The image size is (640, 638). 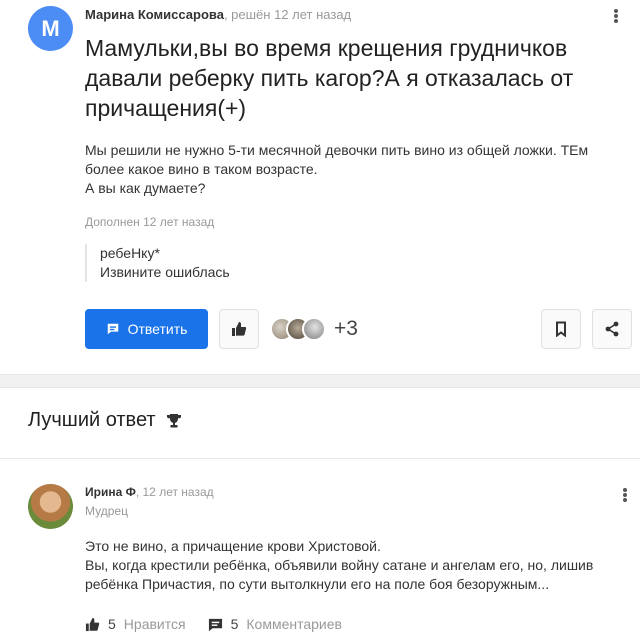 What do you see at coordinates (320, 381) in the screenshot?
I see `section-divider` at bounding box center [320, 381].